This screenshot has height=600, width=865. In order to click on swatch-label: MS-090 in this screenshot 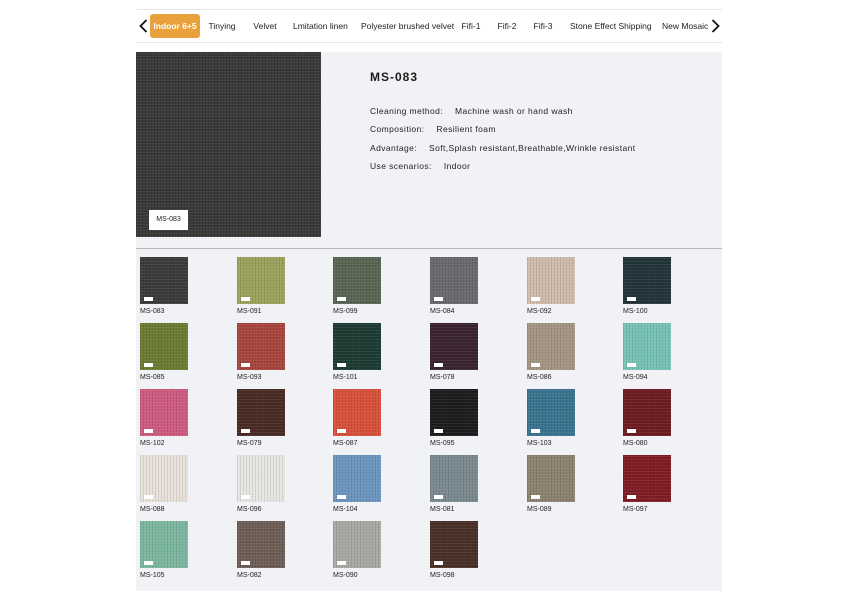, I will do `click(345, 575)`.